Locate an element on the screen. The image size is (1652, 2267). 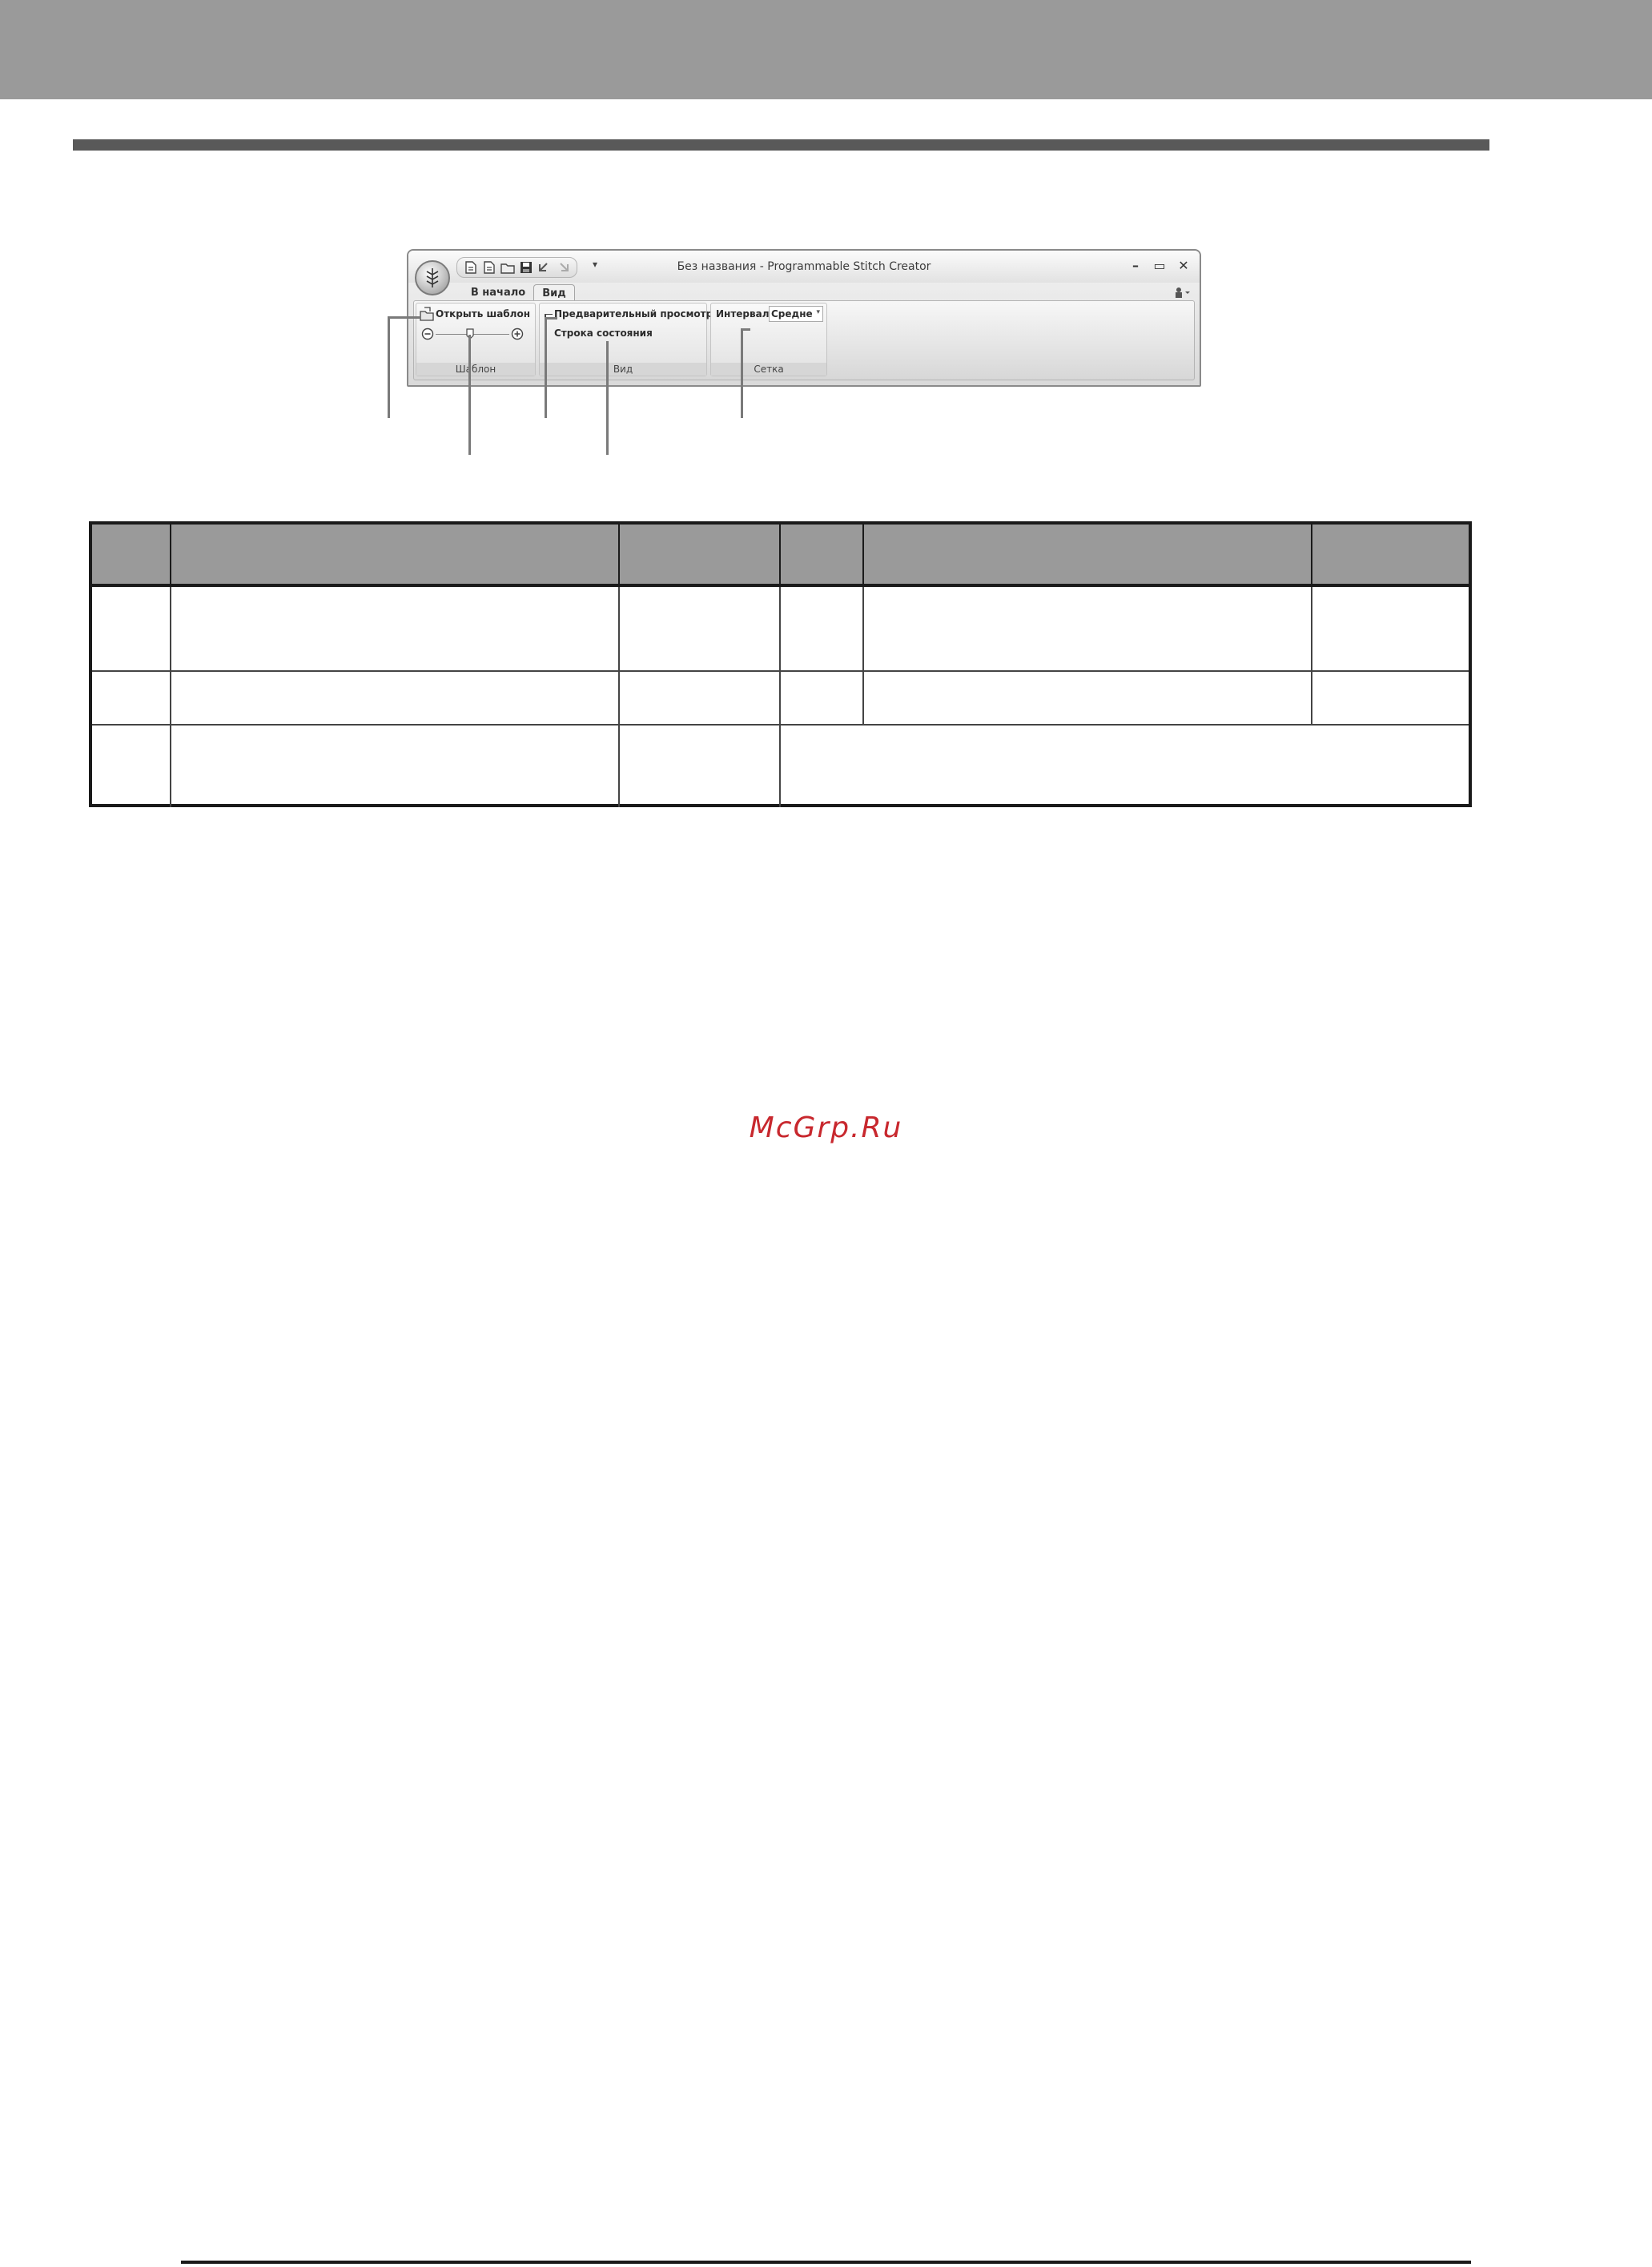
chevron-down-icon: ▾ is located at coordinates (818, 312).